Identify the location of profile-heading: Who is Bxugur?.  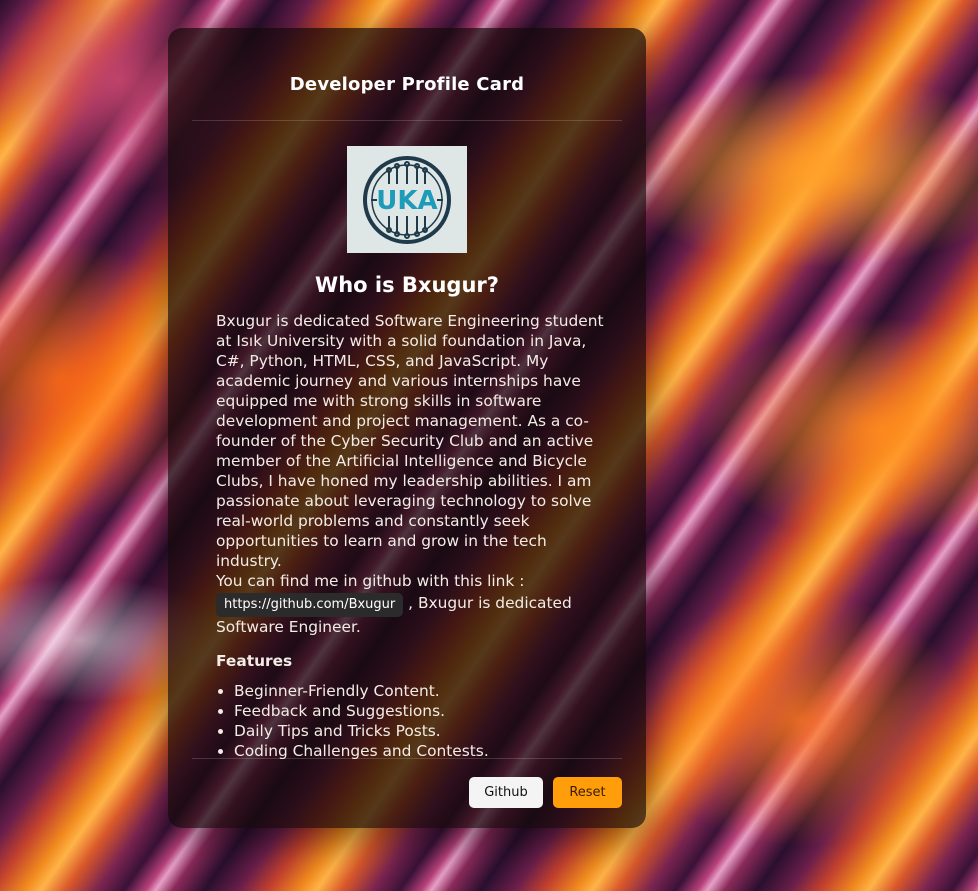
(407, 285).